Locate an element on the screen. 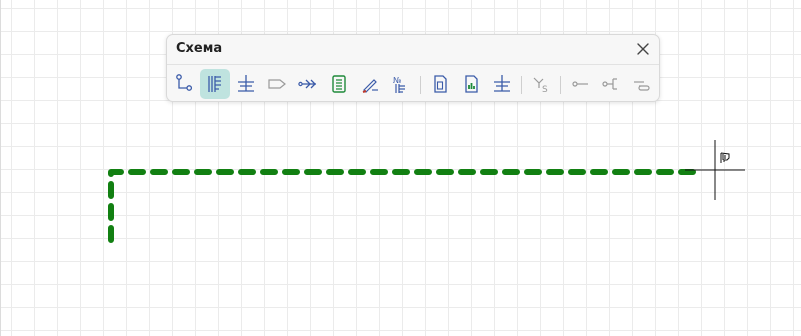 This screenshot has width=801, height=336. svg-text: S is located at coordinates (545, 90).